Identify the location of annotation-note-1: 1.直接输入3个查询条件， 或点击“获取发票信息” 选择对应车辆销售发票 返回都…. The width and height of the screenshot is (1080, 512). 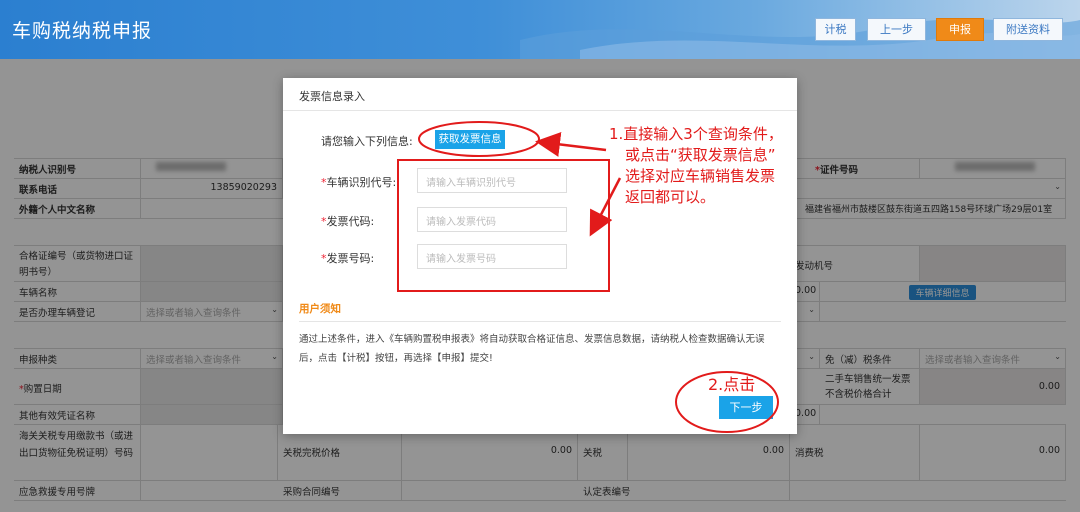
(696, 166).